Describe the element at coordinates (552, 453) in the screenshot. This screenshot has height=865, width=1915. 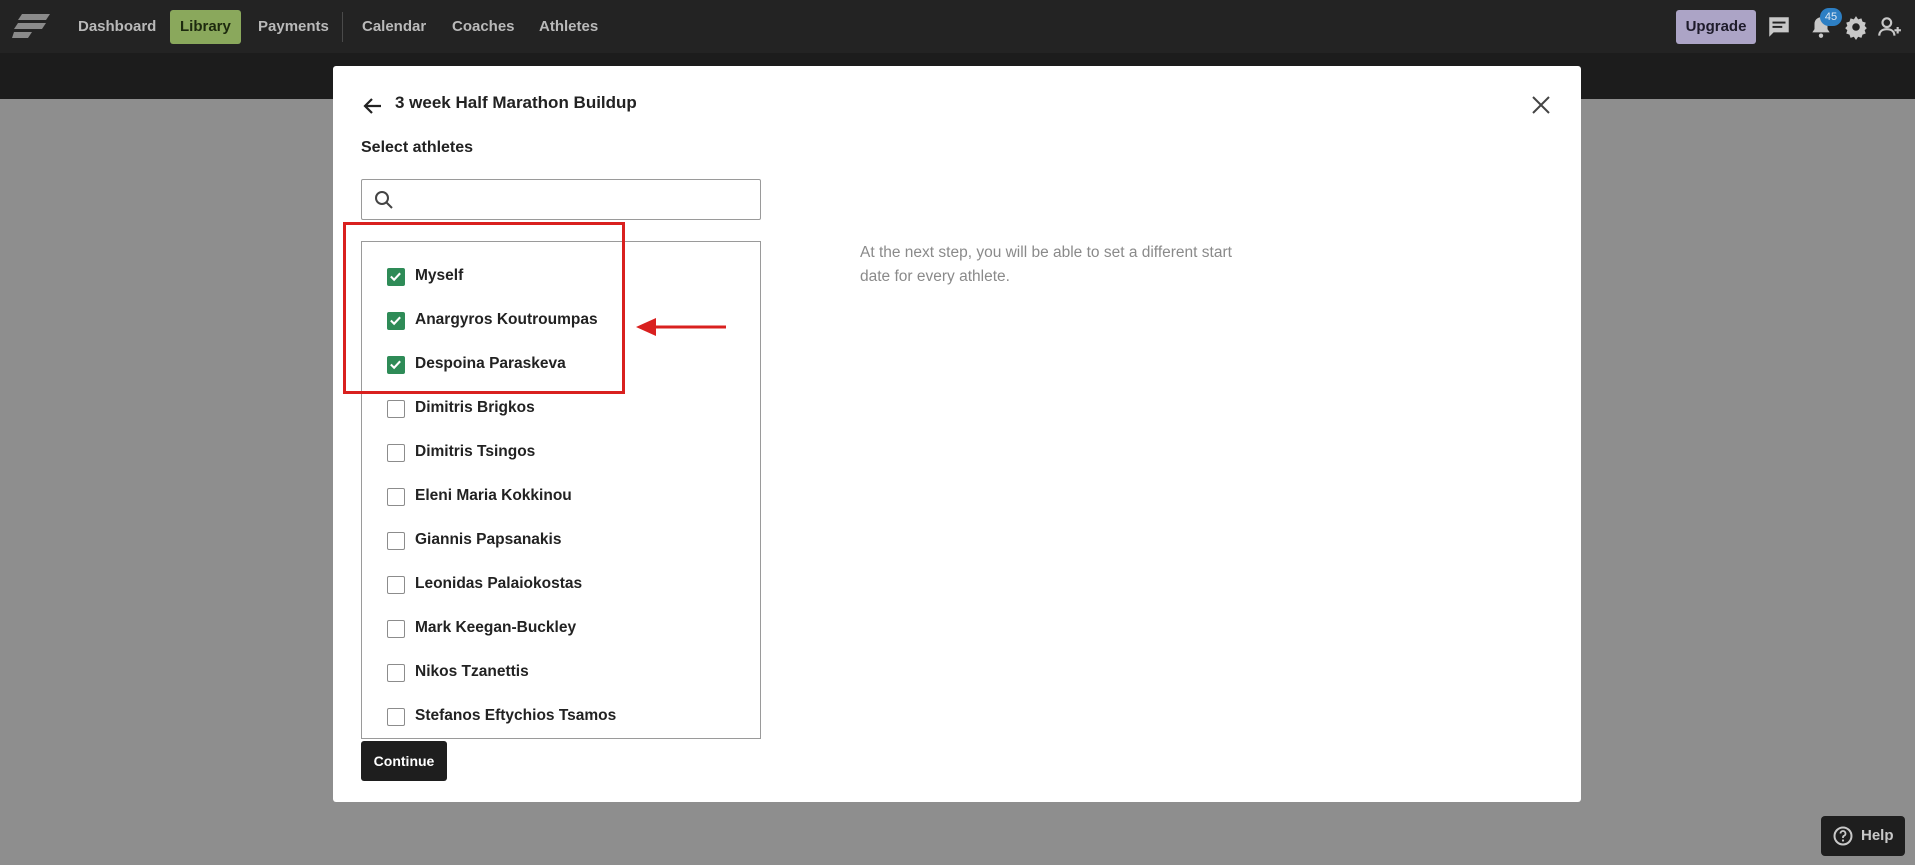
I see `athlete-row: Dimitris Tsingos` at that location.